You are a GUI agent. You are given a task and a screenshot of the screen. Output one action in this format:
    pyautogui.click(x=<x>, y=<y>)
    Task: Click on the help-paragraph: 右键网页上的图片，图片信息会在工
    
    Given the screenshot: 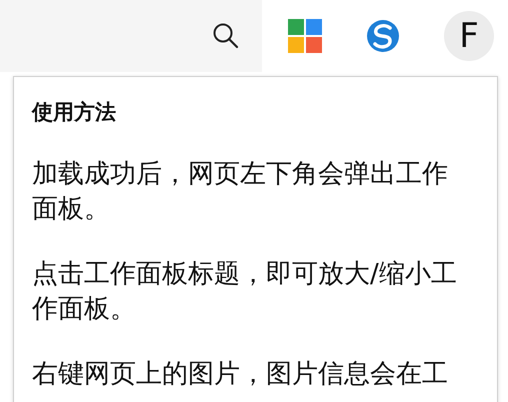 What is the action you would take?
    pyautogui.click(x=240, y=374)
    